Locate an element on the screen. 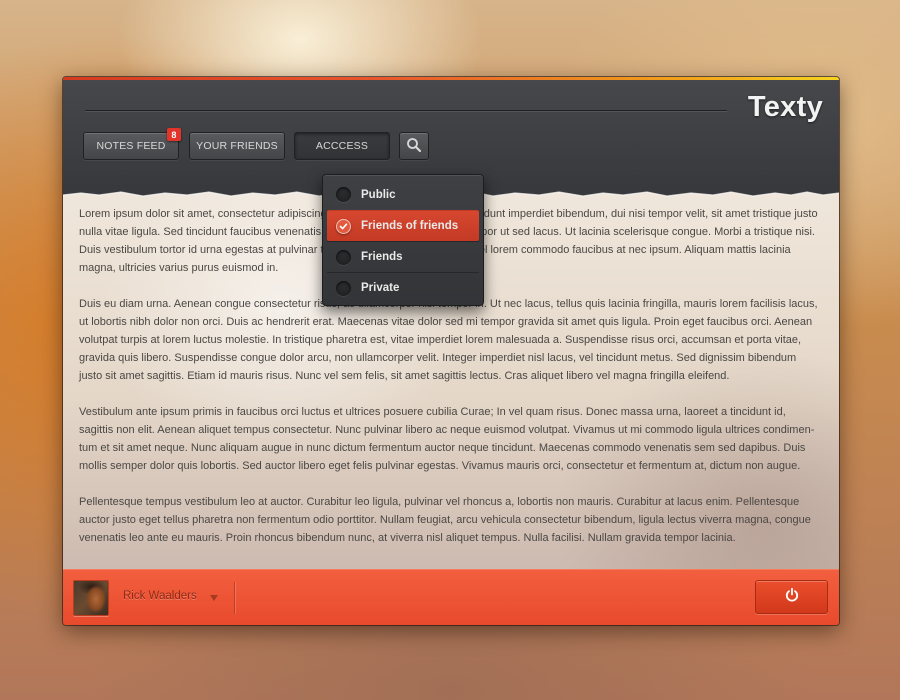 The width and height of the screenshot is (900, 700). access-option-label: Friends is located at coordinates (382, 257).